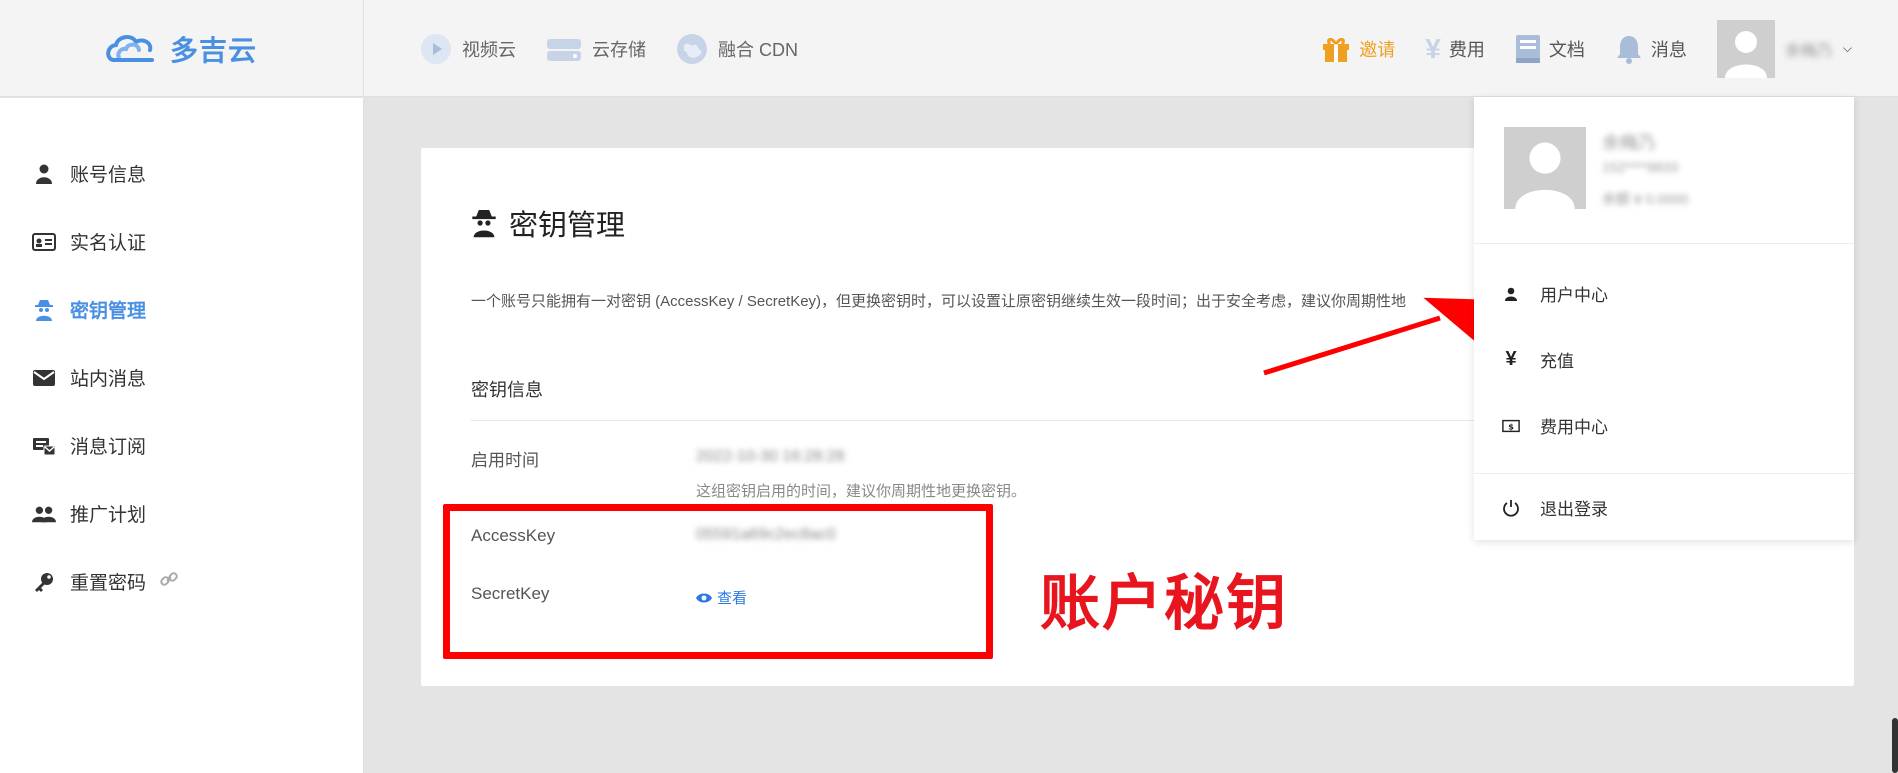 Image resolution: width=1898 pixels, height=773 pixels. Describe the element at coordinates (108, 515) in the screenshot. I see `sidebar-item-label: 推广计划` at that location.